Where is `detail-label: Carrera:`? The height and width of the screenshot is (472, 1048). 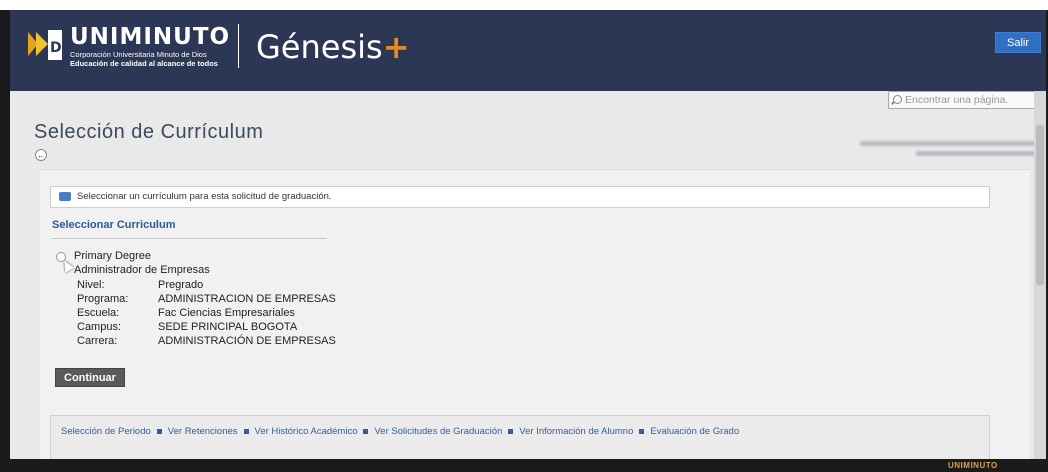 detail-label: Carrera: is located at coordinates (97, 341).